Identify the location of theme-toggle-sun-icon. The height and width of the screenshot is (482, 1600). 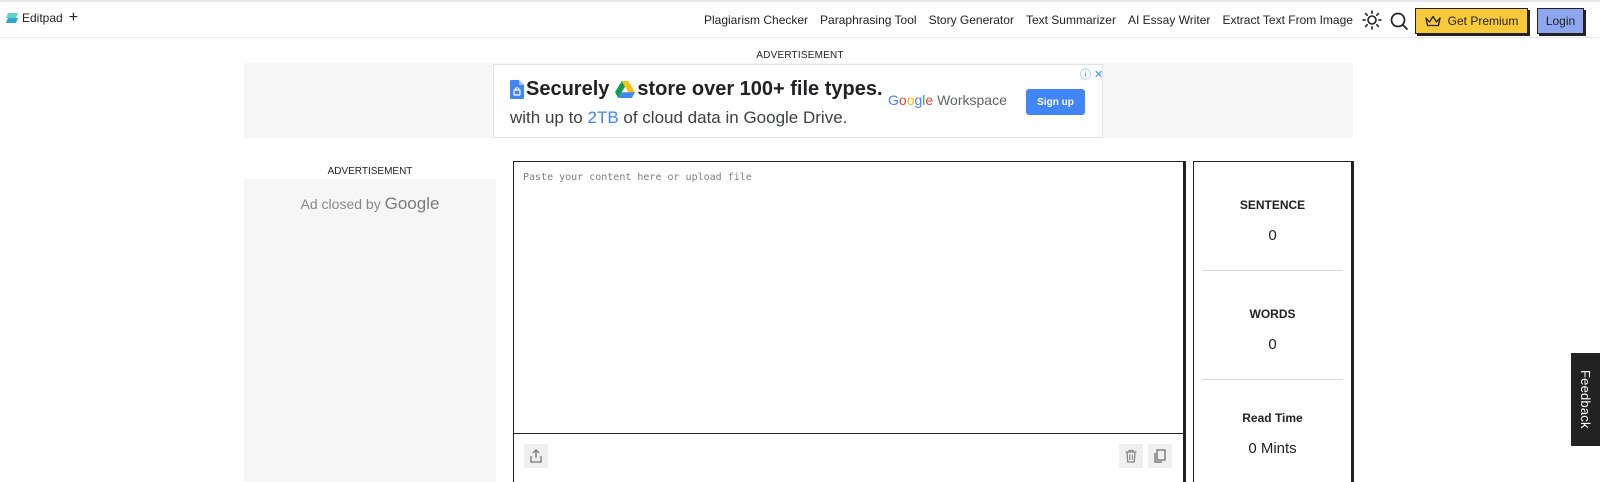
(1372, 20).